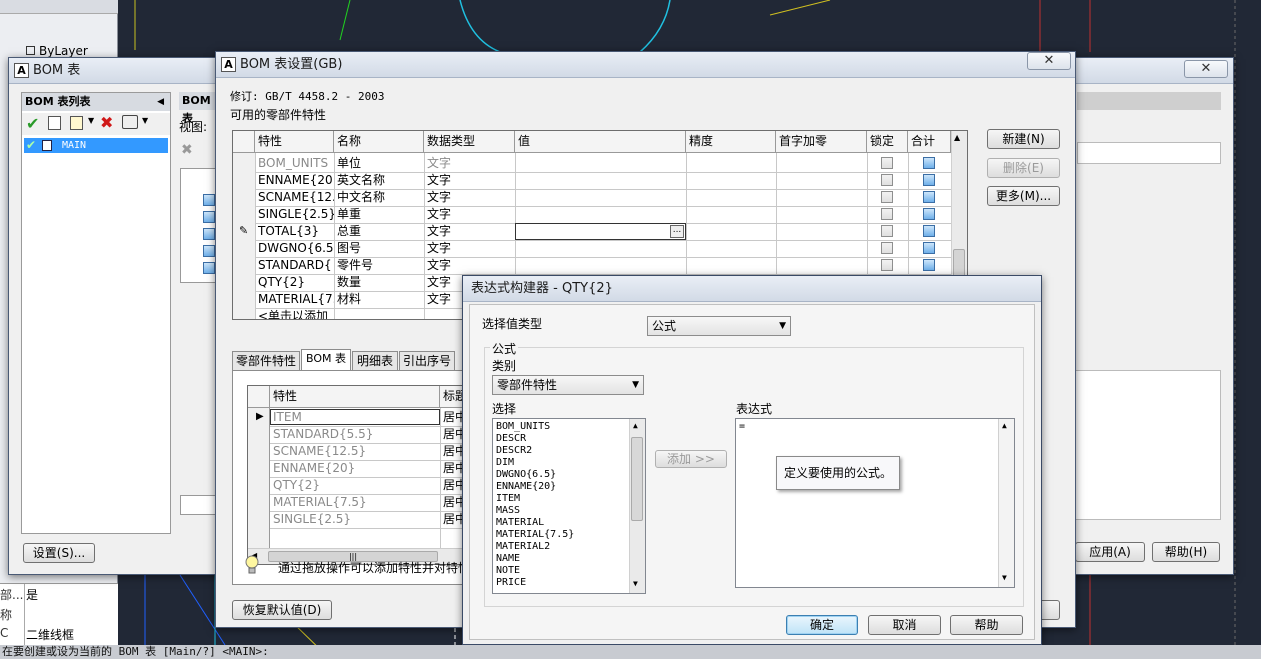 This screenshot has width=1261, height=659. What do you see at coordinates (282, 610) in the screenshot?
I see `restore-defaults-button: 恢复默认值(D)` at bounding box center [282, 610].